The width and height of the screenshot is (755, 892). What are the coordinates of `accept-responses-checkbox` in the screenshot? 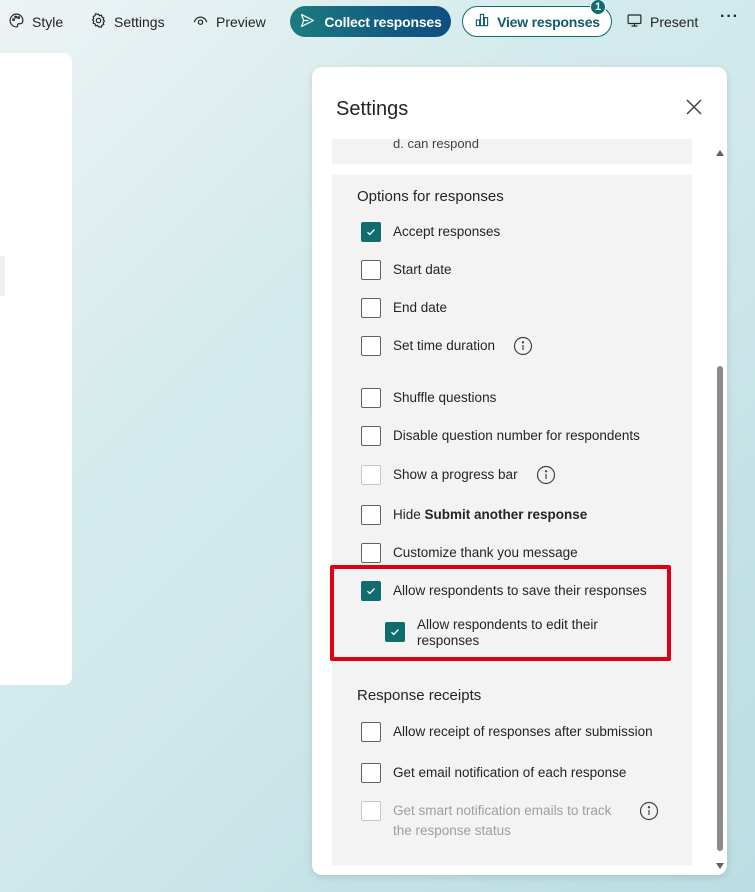 It's located at (371, 232).